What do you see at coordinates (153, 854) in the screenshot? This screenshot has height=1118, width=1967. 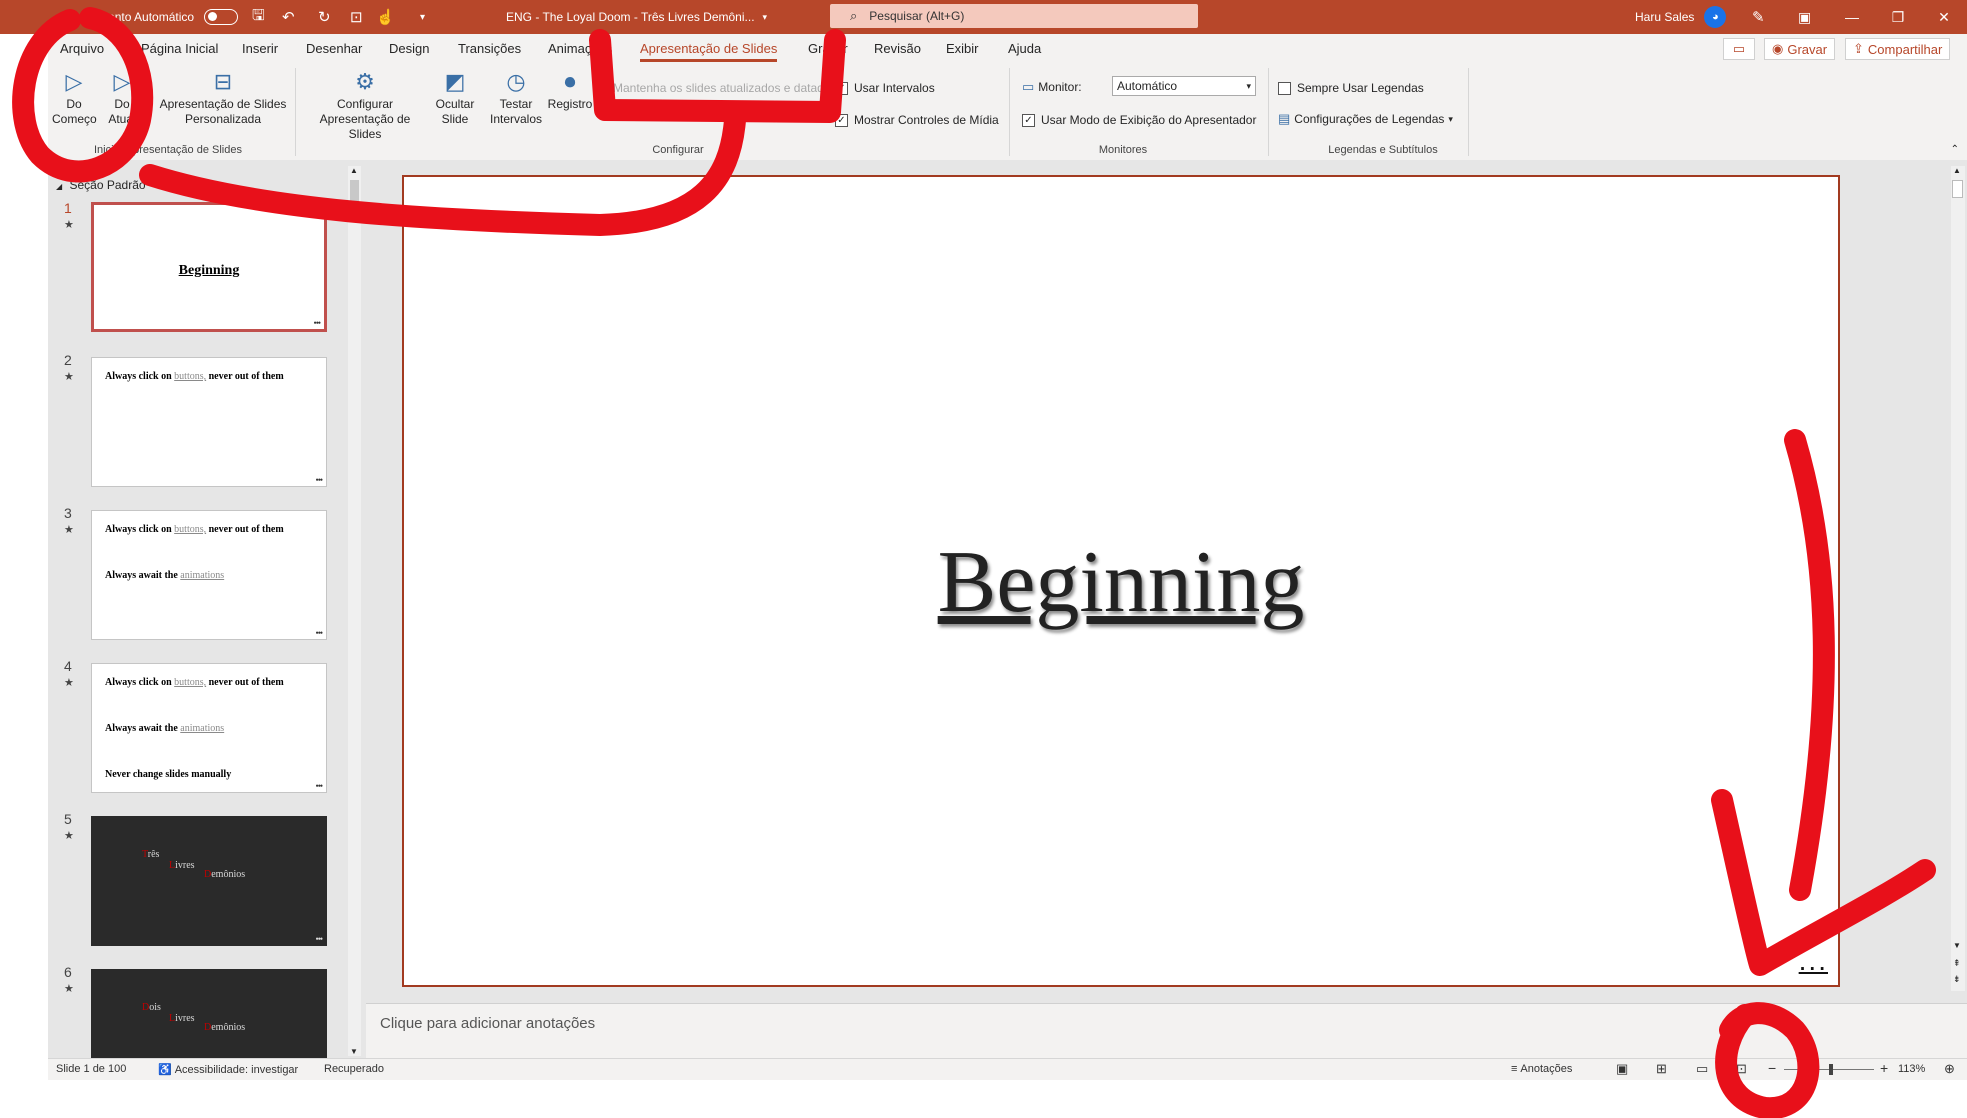 I see `dark-text: rês` at bounding box center [153, 854].